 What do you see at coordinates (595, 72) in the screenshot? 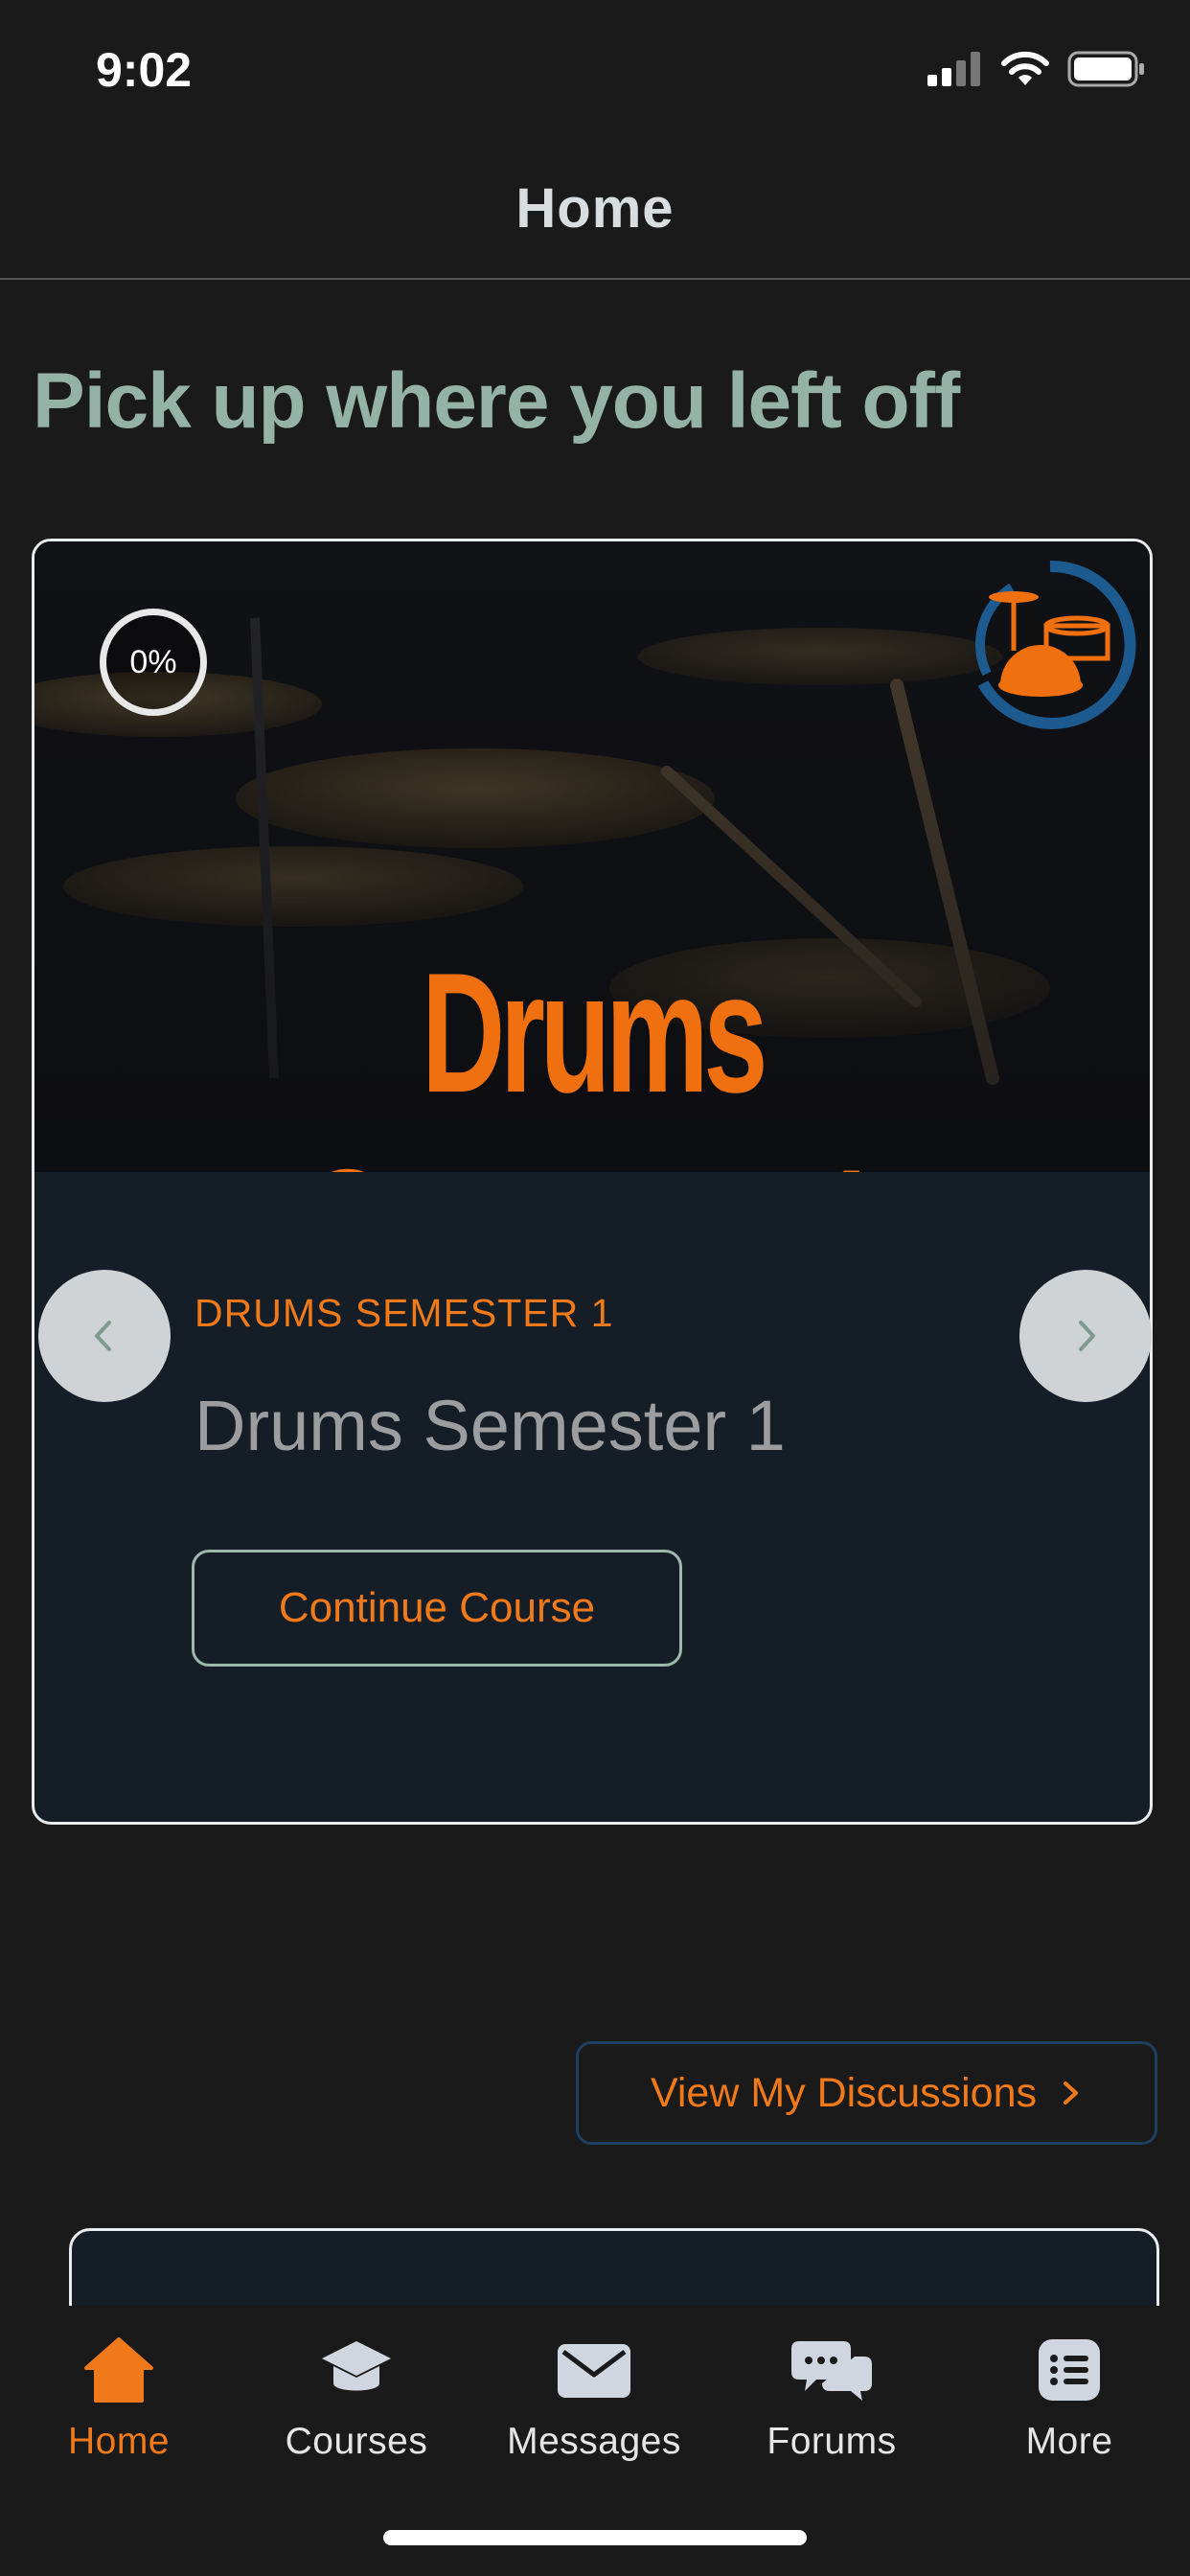
I see `status-bar: 9:02` at bounding box center [595, 72].